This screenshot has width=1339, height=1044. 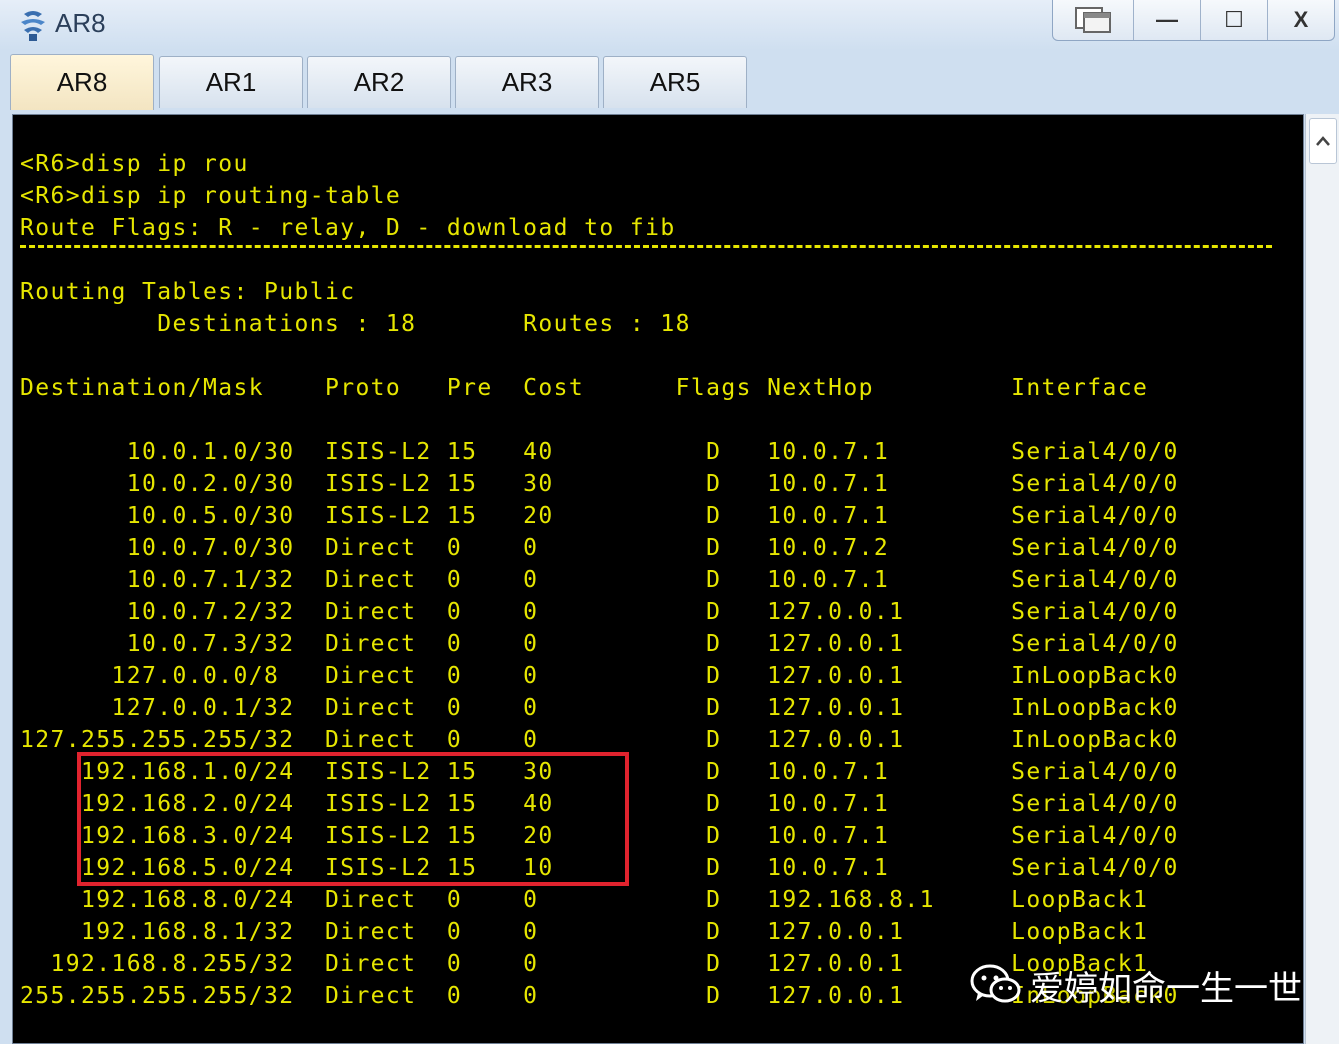 I want to click on title-bar: AR8 — ☐ X, so click(x=669, y=25).